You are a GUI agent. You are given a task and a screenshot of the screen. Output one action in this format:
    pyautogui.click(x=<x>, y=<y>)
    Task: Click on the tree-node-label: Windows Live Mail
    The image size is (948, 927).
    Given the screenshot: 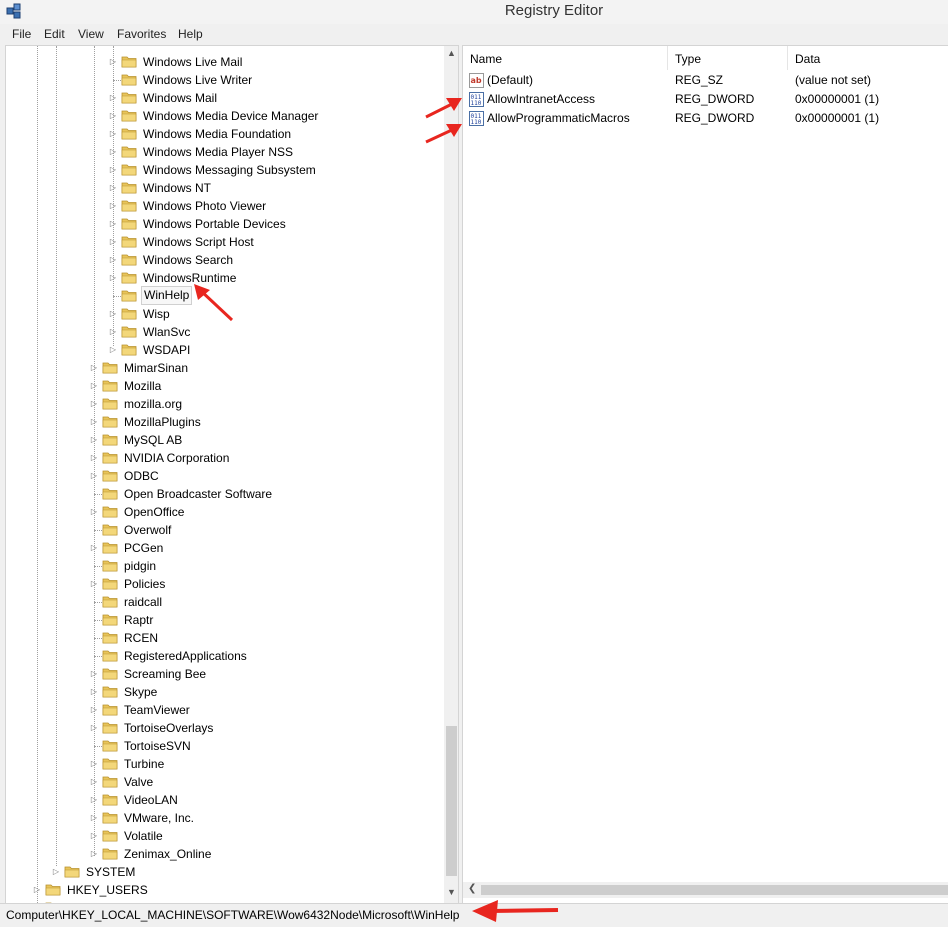 What is the action you would take?
    pyautogui.click(x=193, y=62)
    